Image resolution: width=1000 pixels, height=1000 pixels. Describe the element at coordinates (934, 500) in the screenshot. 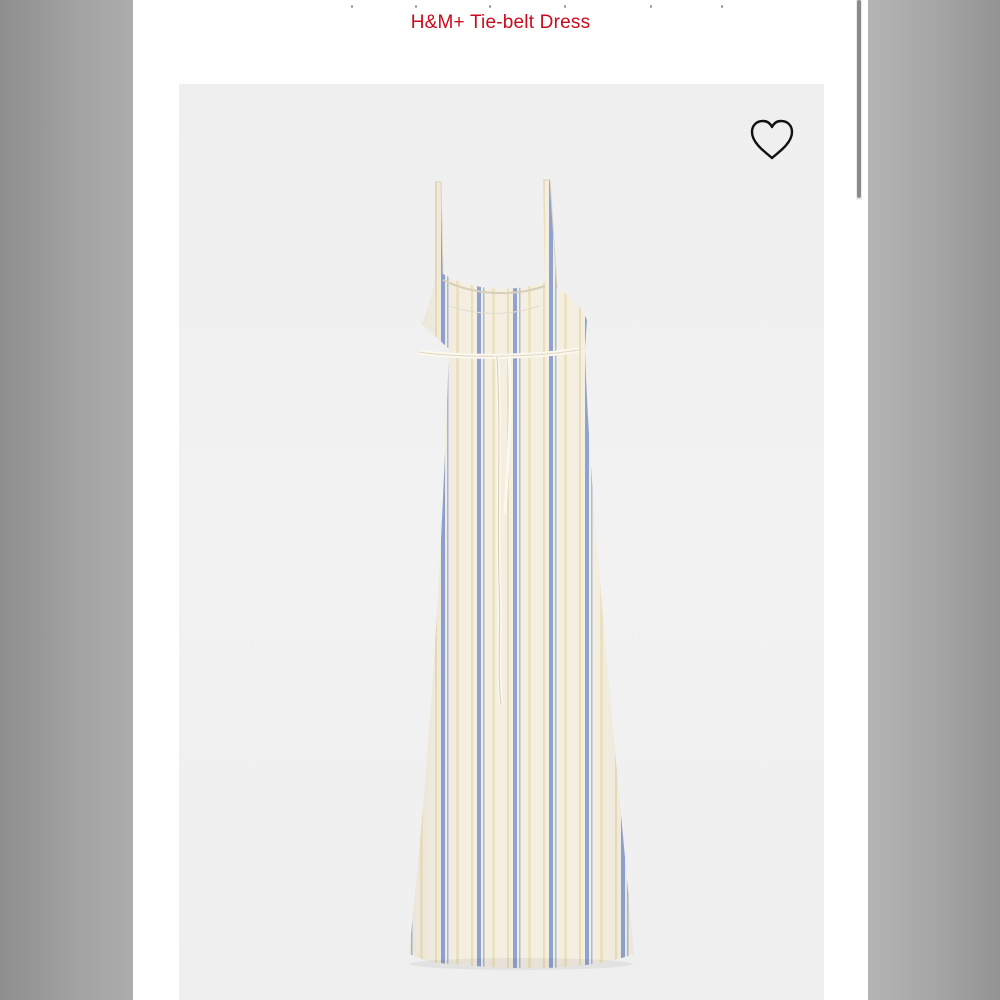

I see `backdrop-right` at that location.